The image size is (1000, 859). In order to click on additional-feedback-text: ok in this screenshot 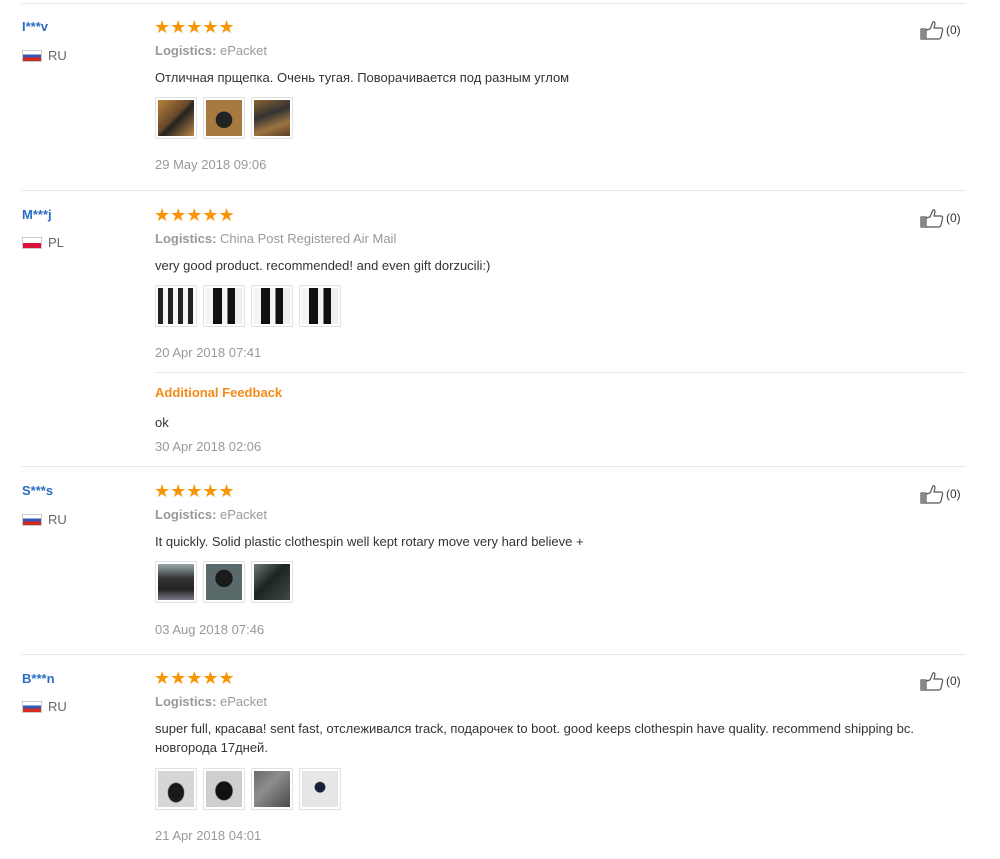, I will do `click(162, 422)`.